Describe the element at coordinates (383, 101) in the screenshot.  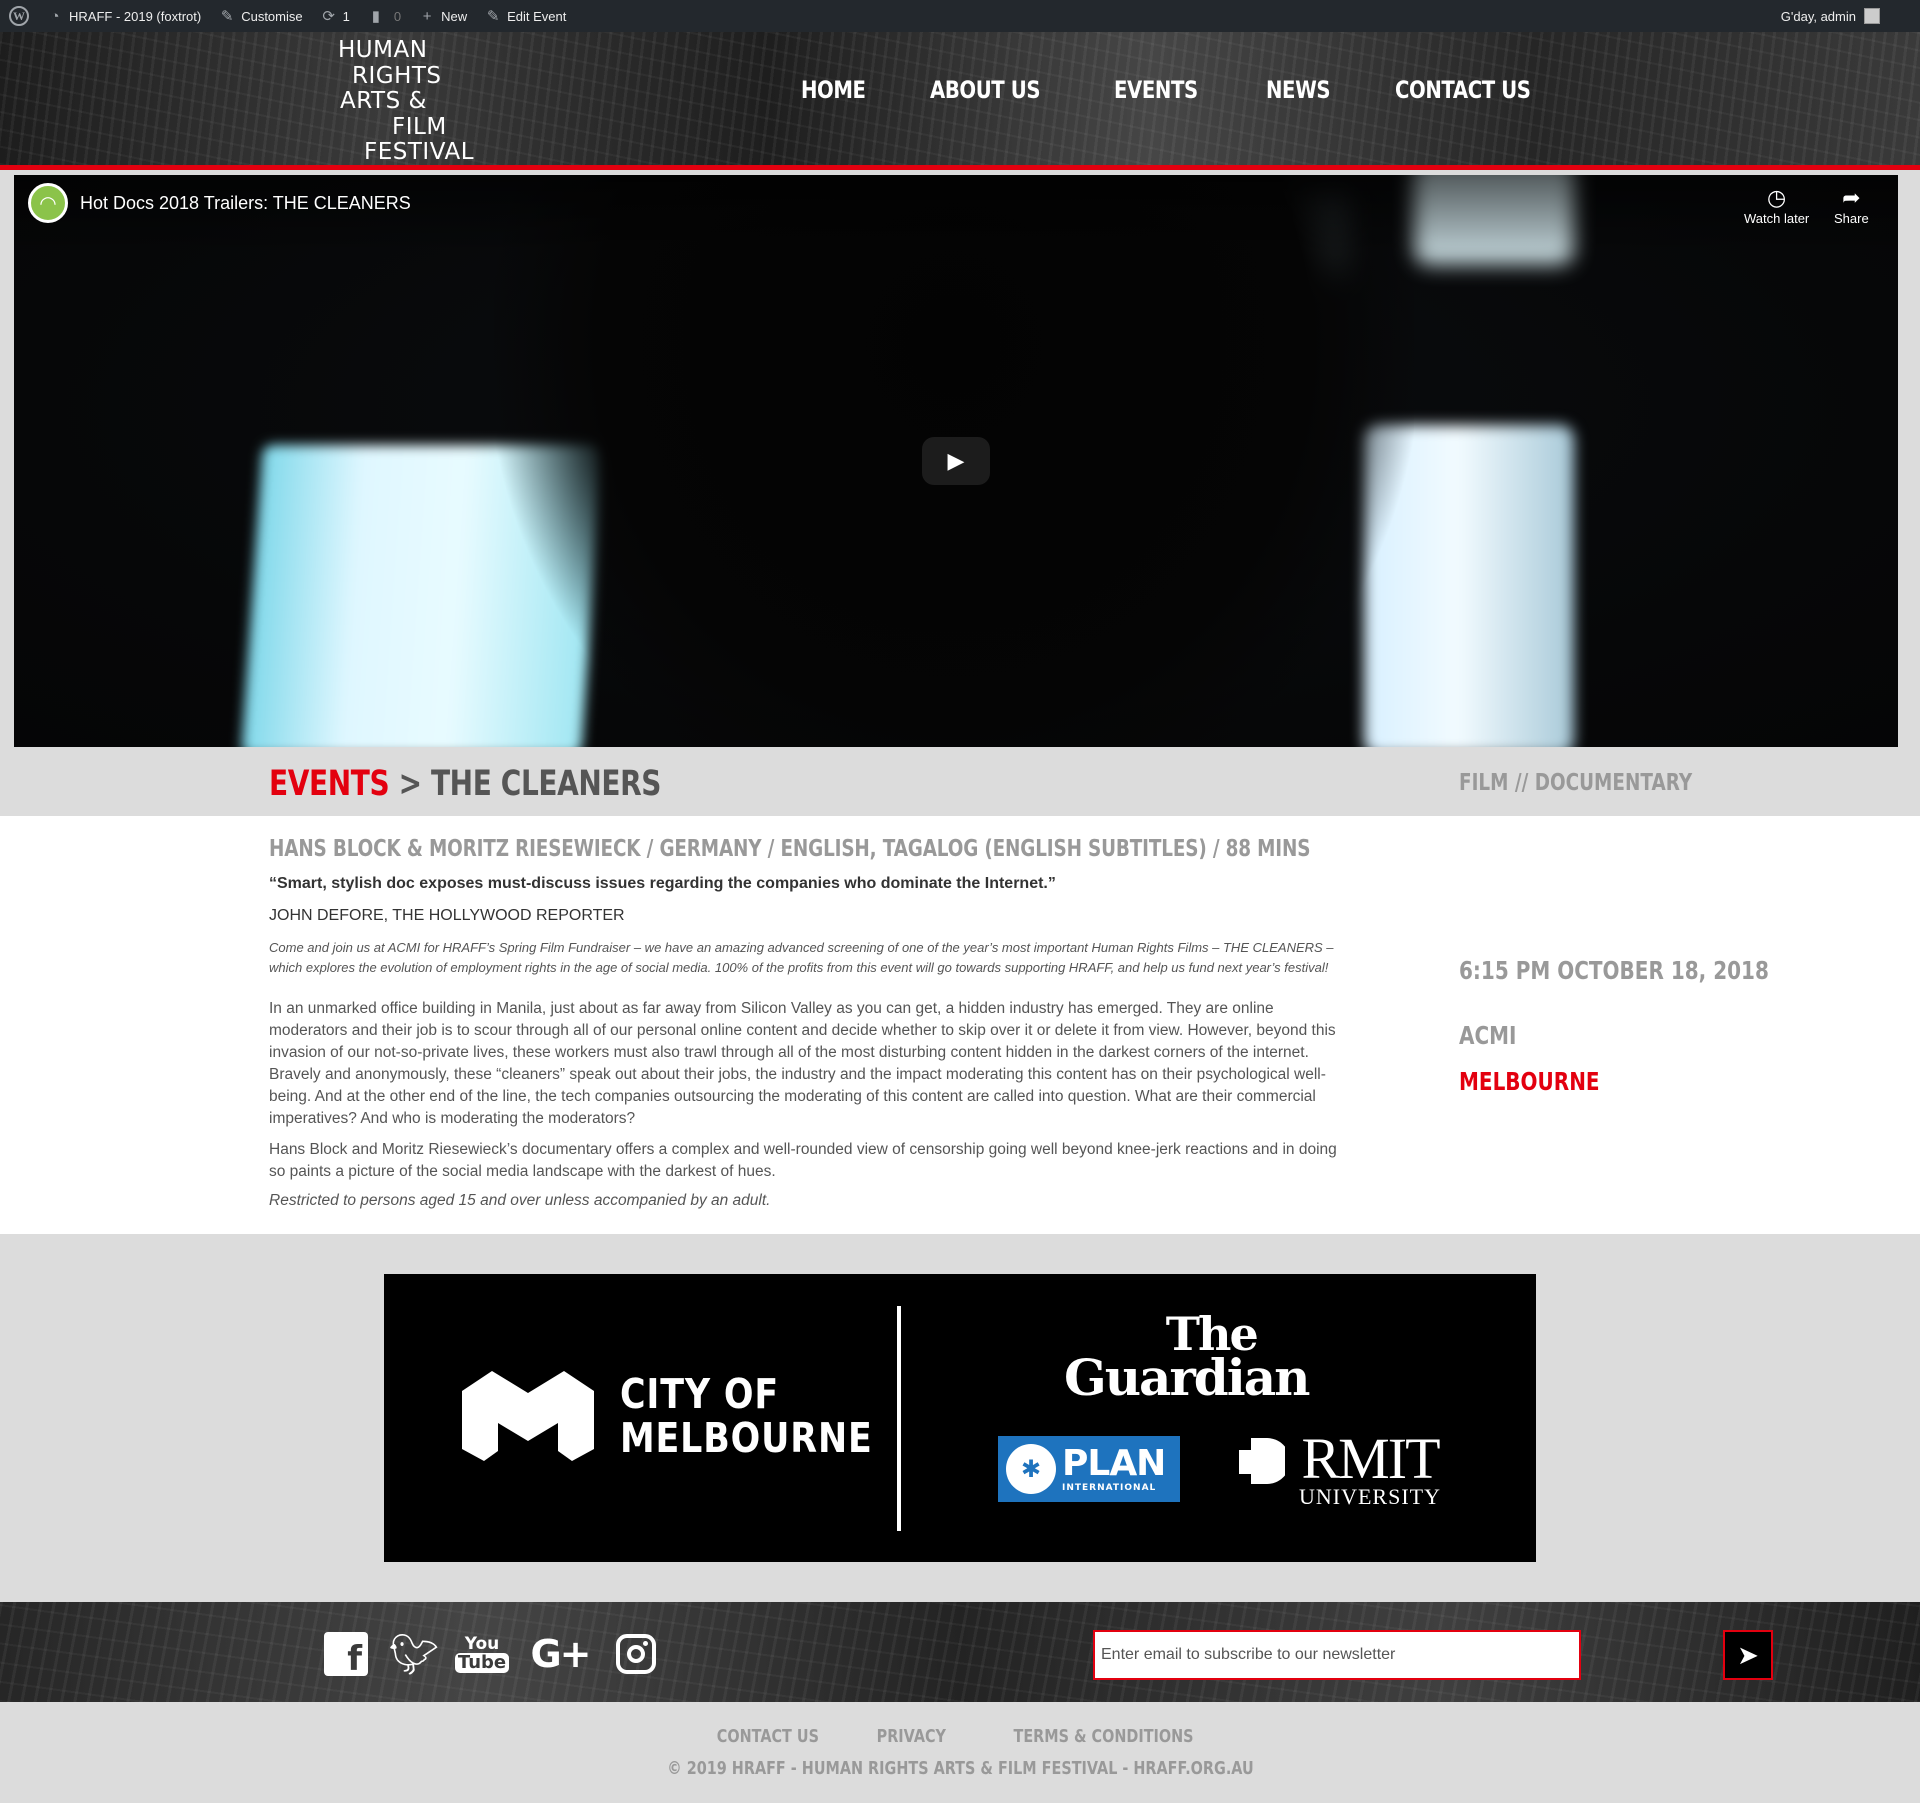
I see `logo-line: ARTS &` at that location.